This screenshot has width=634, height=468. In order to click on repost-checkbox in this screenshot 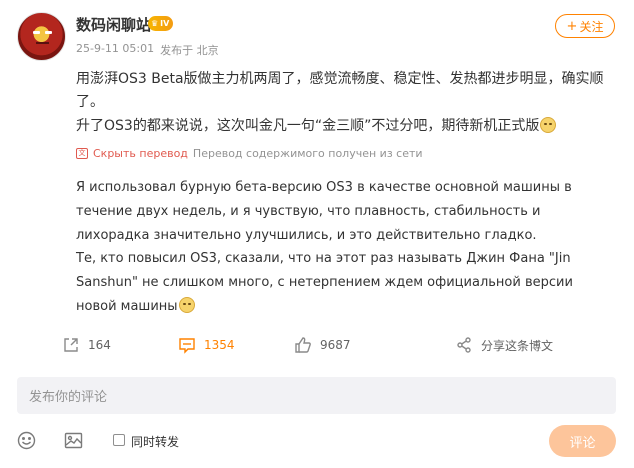, I will do `click(119, 440)`.